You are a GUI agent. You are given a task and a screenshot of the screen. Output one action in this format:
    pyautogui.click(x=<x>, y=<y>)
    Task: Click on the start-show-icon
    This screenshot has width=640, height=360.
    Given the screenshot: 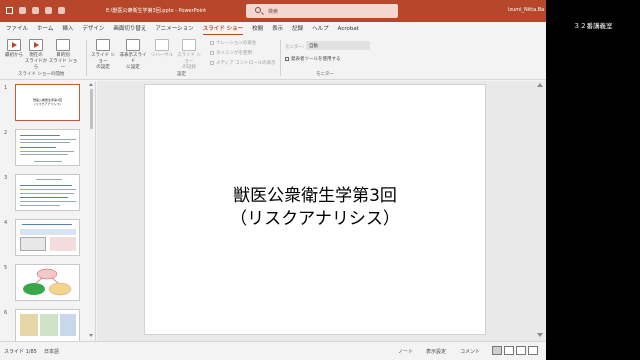 What is the action you would take?
    pyautogui.click(x=48, y=10)
    